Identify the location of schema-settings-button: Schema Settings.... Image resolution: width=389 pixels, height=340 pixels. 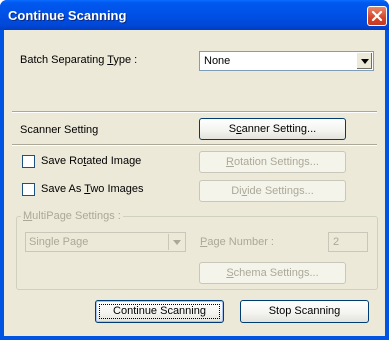
(272, 273).